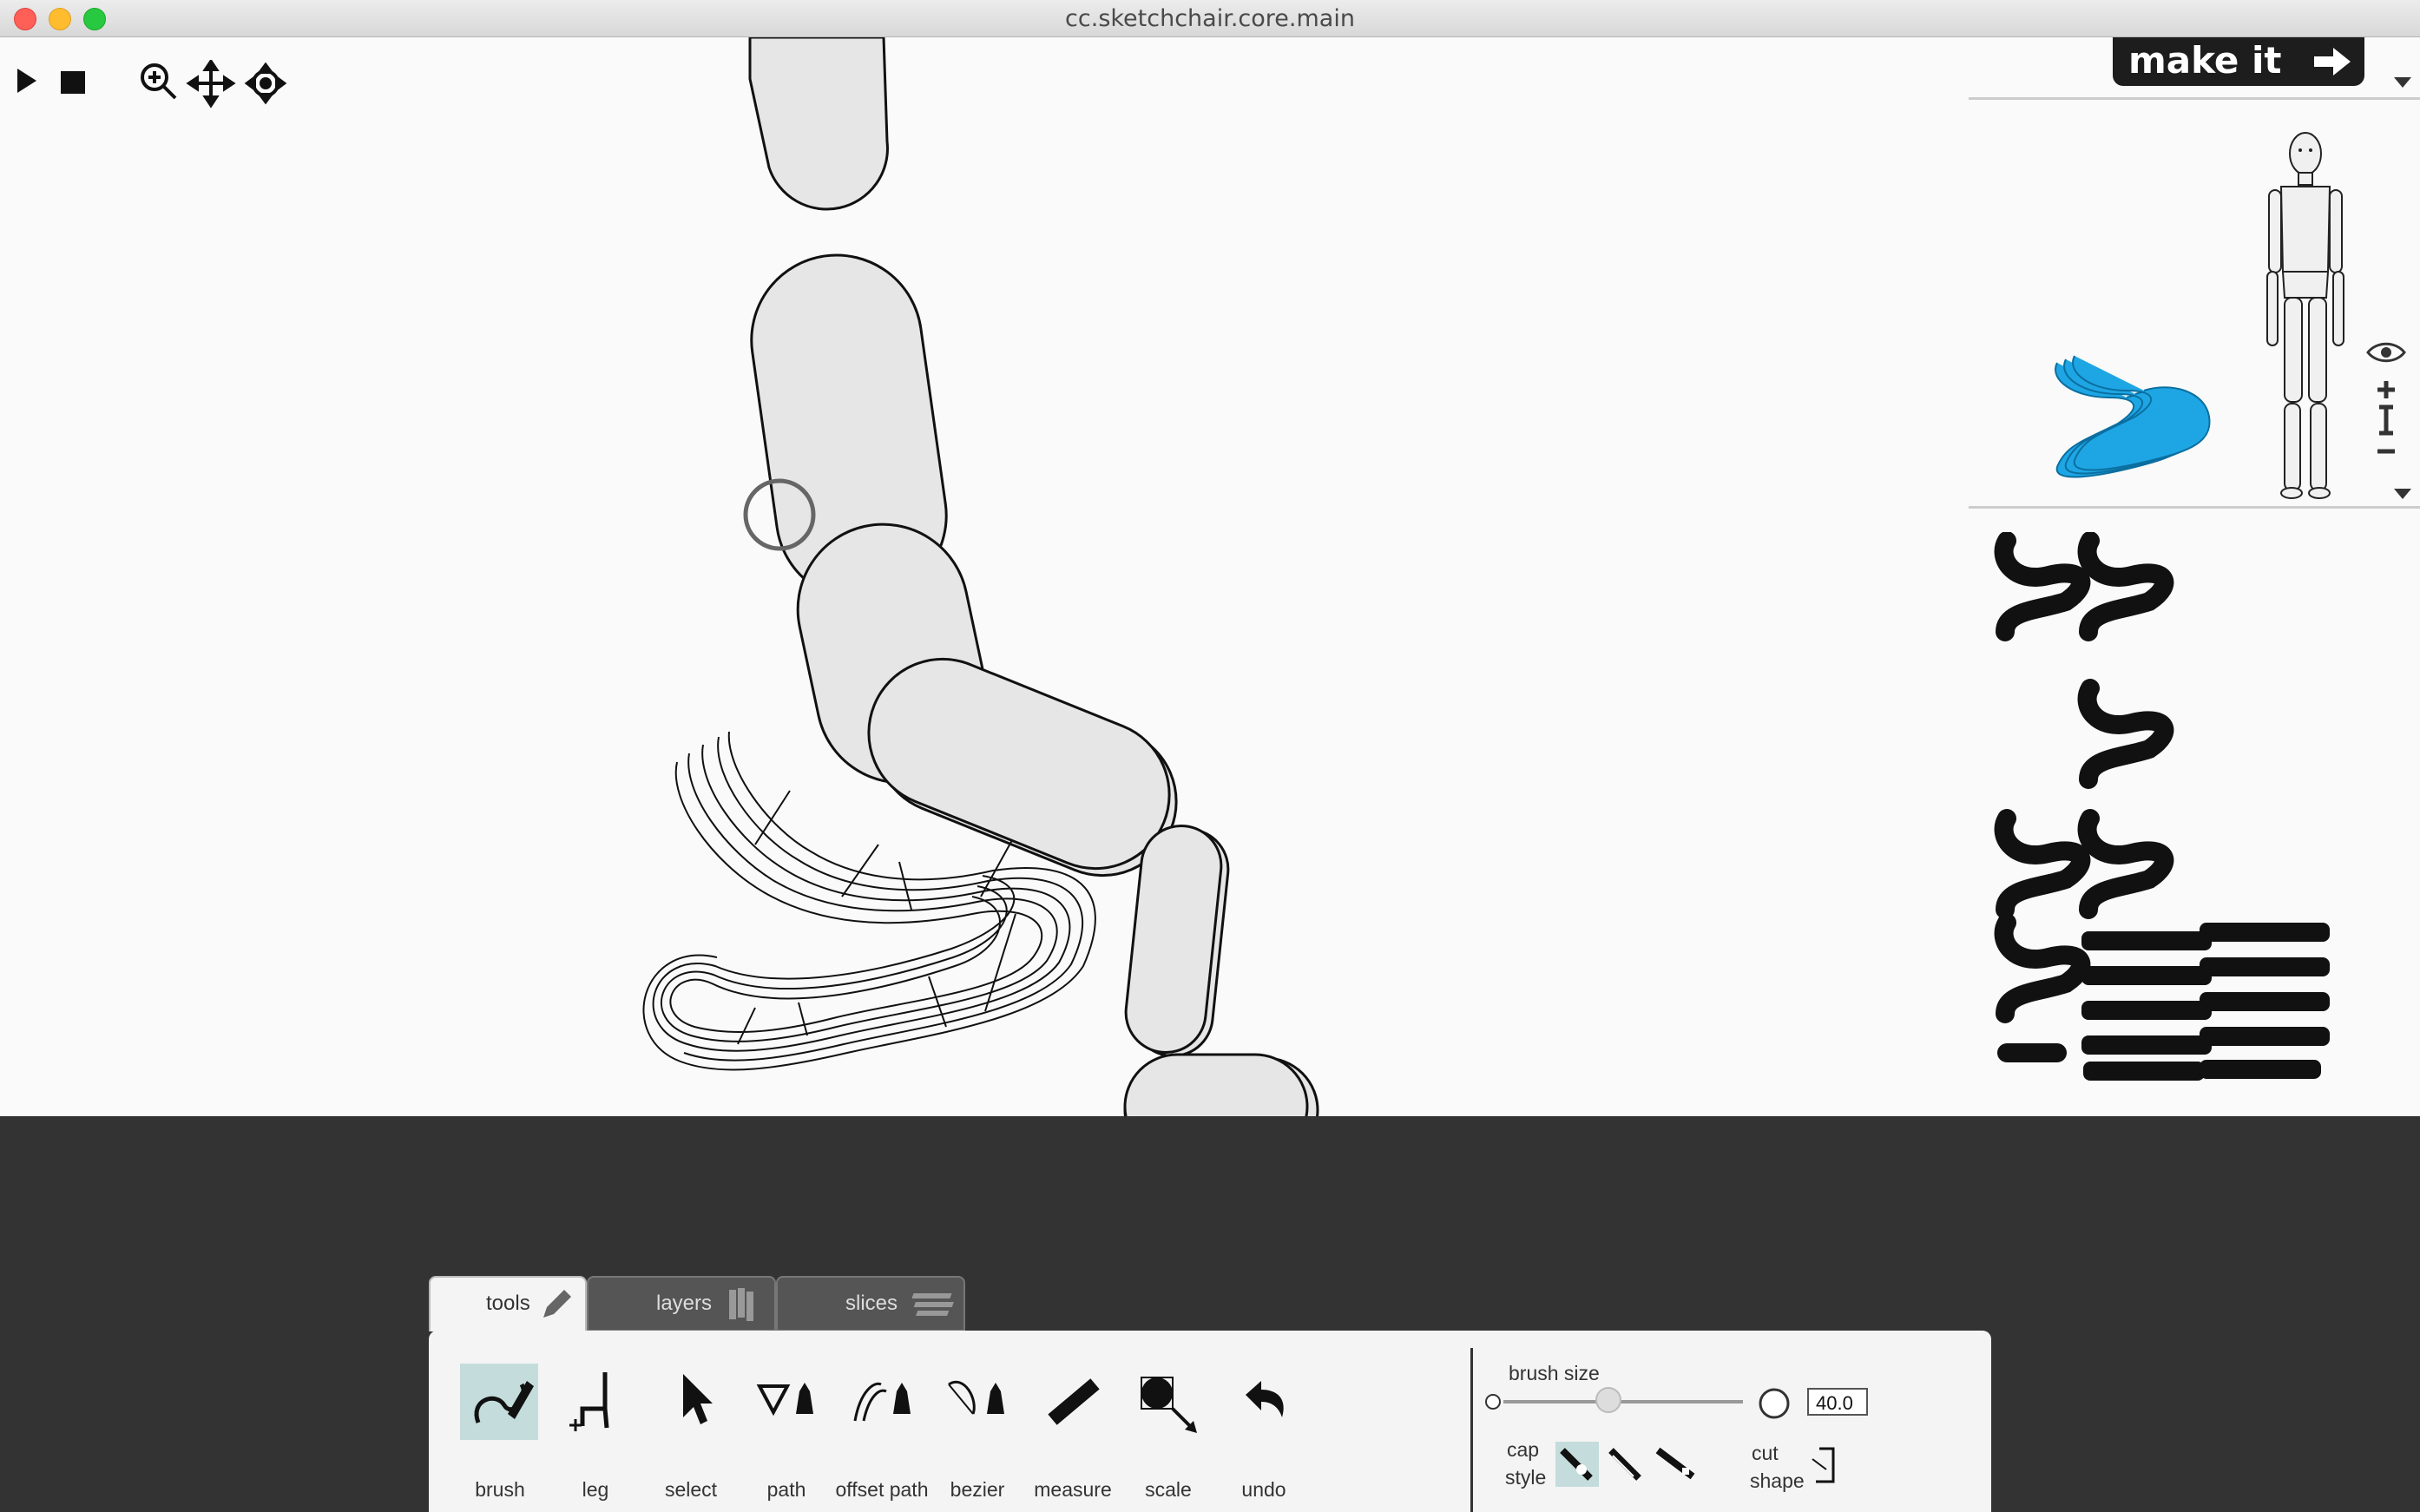  Describe the element at coordinates (1765, 1453) in the screenshot. I see `cut-shape-label-1: cut` at that location.